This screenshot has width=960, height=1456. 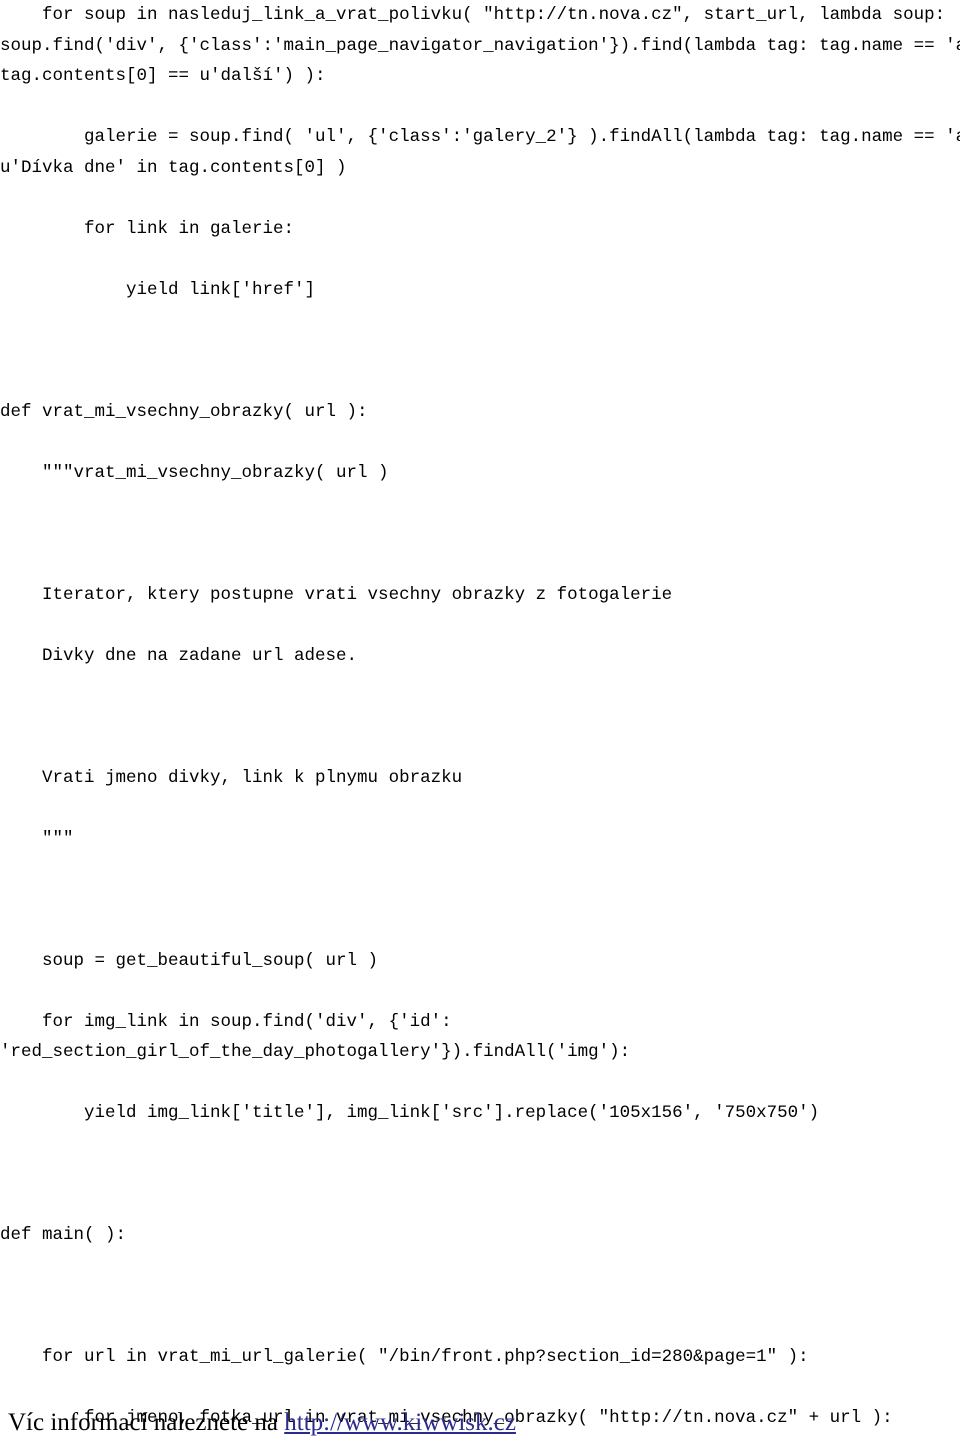 I want to click on code-line: def main( ):, so click(x=63, y=1235).